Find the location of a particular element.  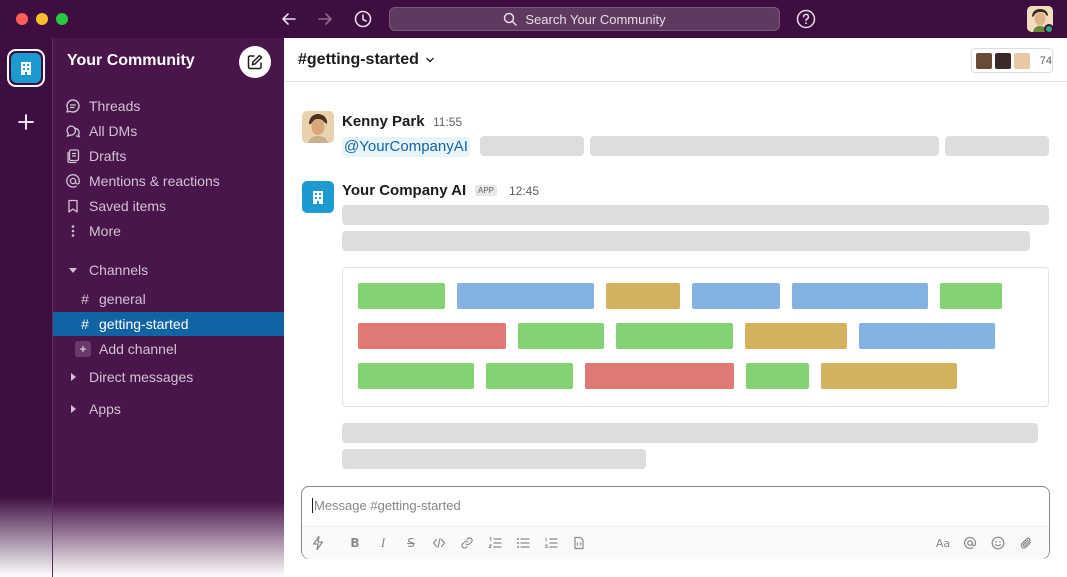

bold-icon: B is located at coordinates (355, 543).